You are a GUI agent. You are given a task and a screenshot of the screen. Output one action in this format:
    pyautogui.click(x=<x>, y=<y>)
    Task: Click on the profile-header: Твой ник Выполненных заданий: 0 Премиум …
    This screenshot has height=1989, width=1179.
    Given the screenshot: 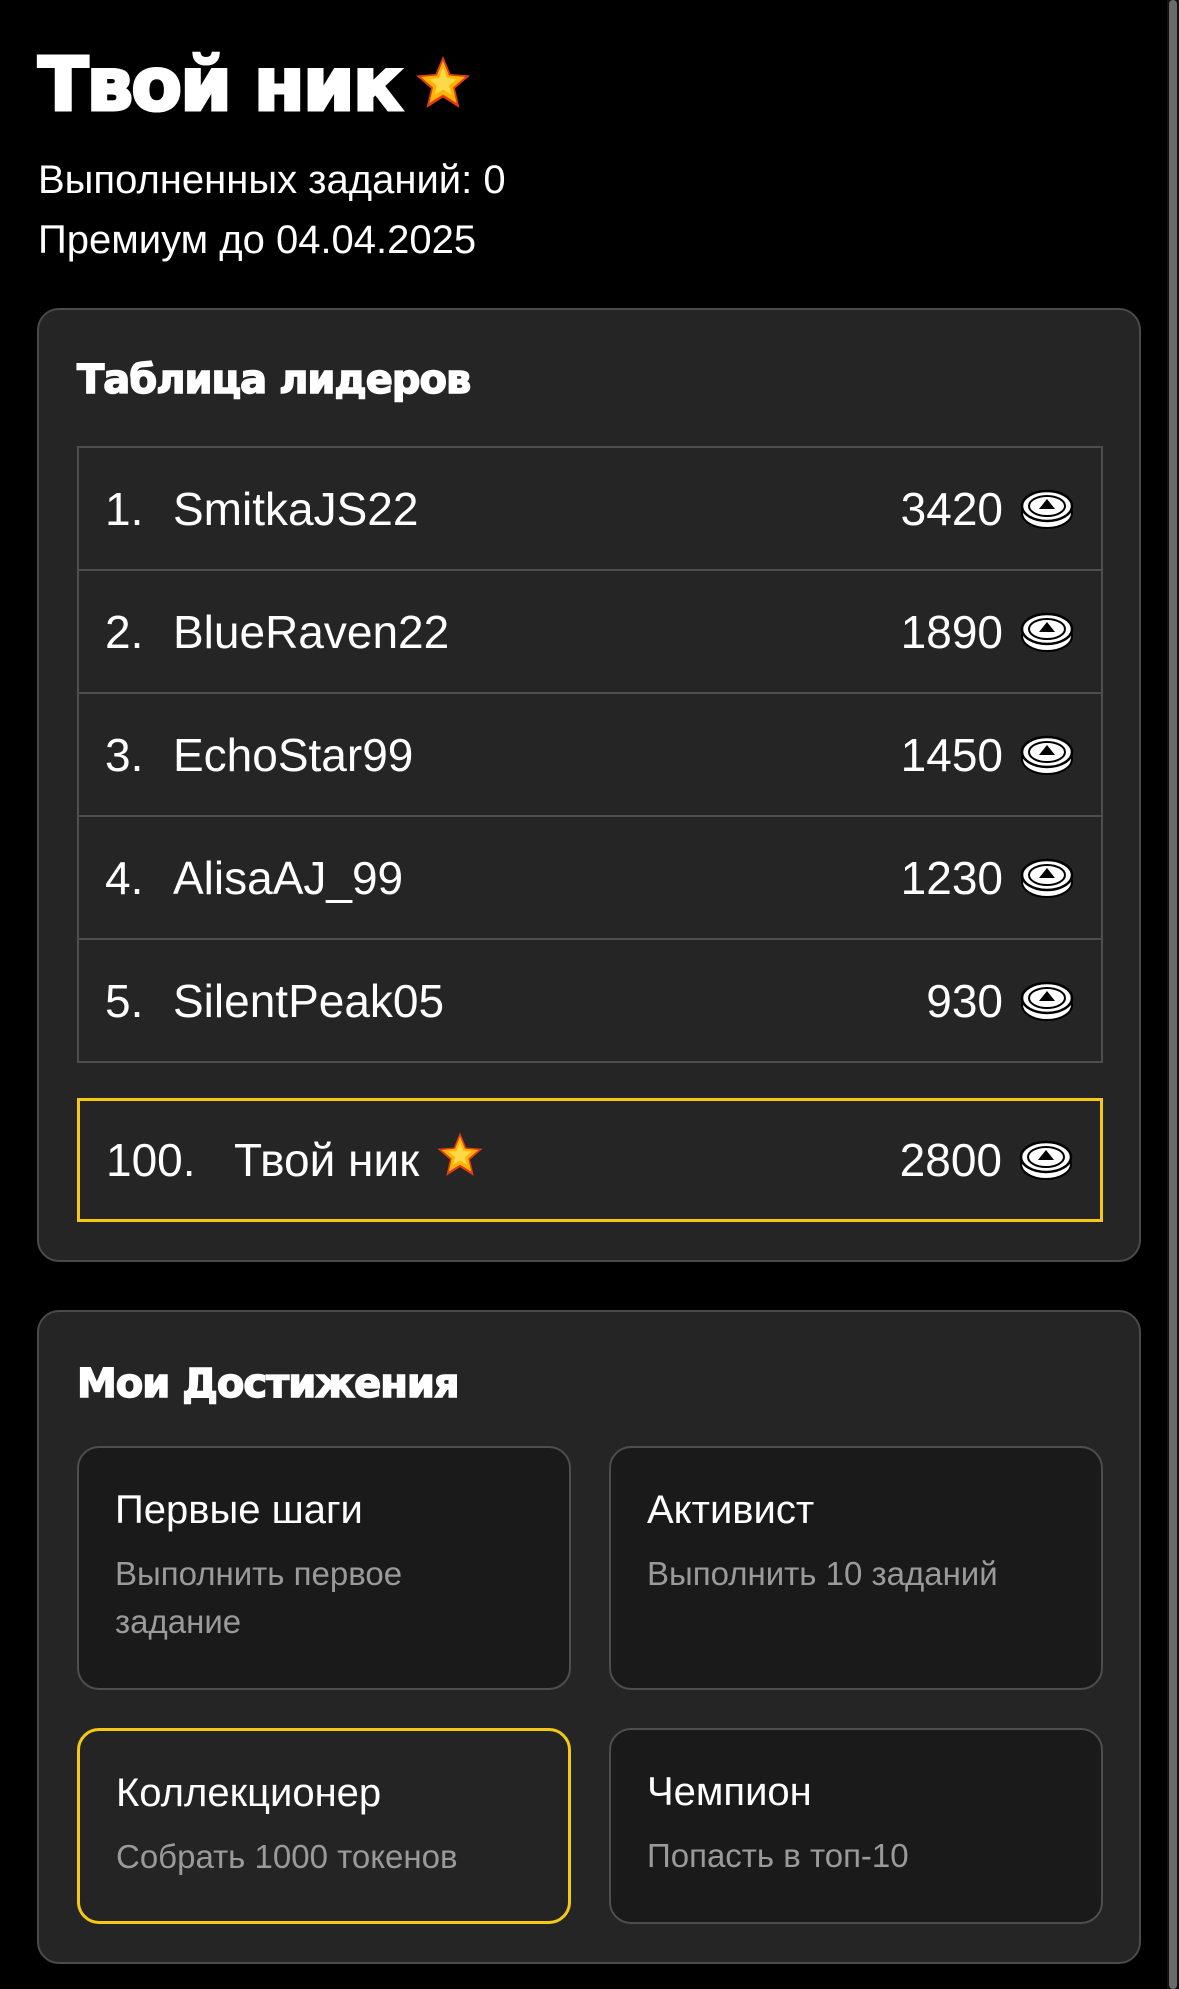 What is the action you would take?
    pyautogui.click(x=577, y=155)
    